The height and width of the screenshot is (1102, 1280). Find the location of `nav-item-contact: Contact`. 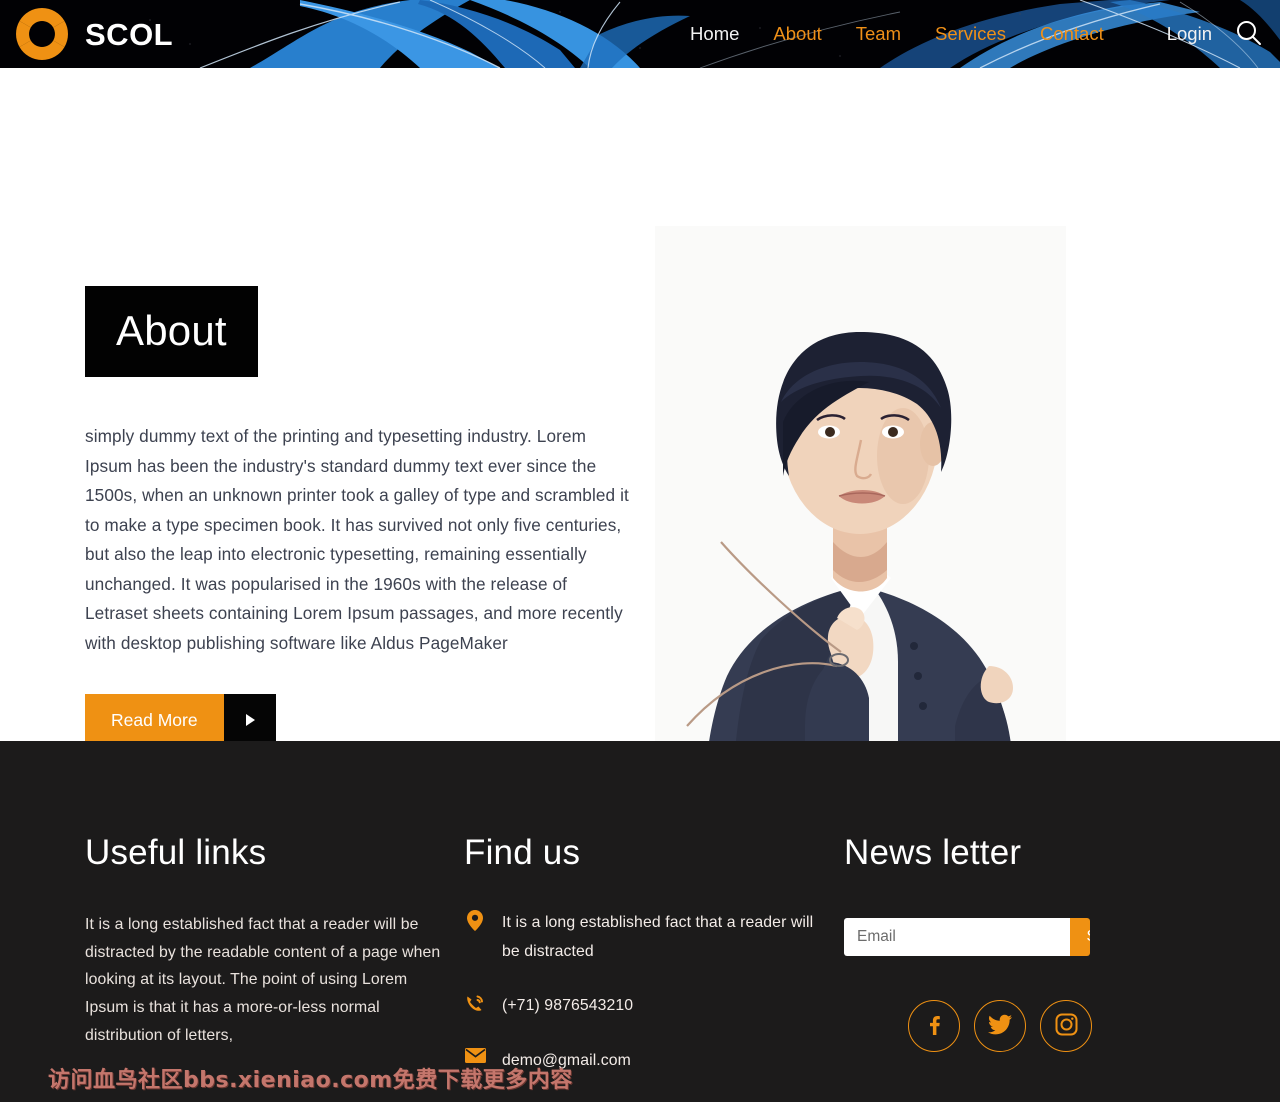

nav-item-contact: Contact is located at coordinates (1072, 34).